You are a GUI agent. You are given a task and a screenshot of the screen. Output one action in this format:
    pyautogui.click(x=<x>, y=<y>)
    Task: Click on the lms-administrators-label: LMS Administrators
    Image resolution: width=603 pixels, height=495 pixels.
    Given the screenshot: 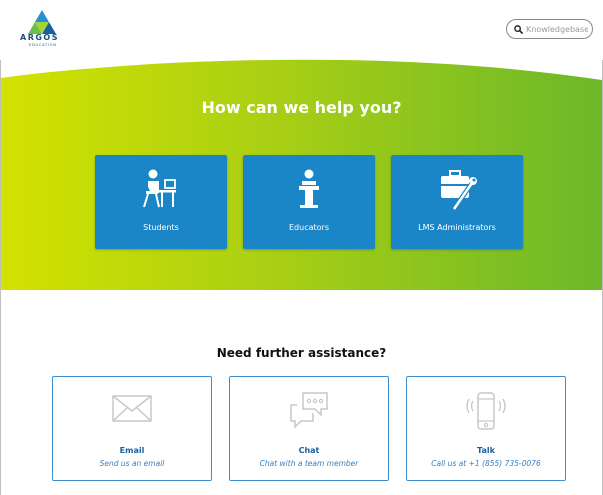 What is the action you would take?
    pyautogui.click(x=457, y=227)
    